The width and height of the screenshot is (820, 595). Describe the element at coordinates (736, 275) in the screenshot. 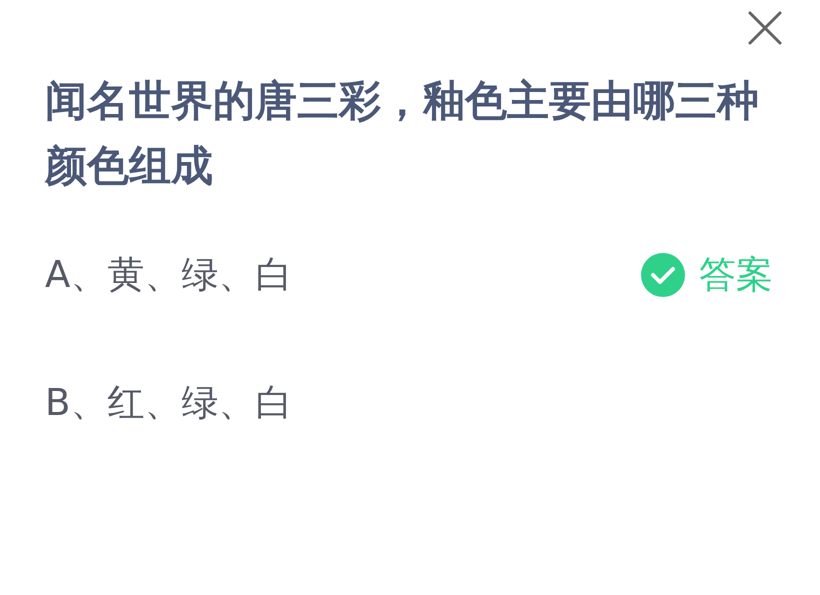

I see `answer-label: 答案` at that location.